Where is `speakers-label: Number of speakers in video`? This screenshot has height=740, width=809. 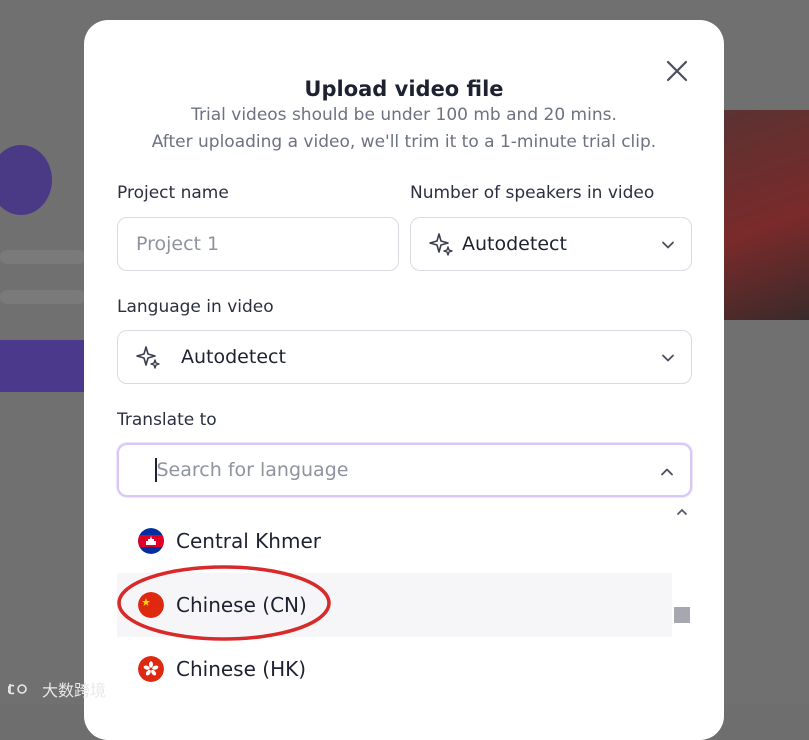 speakers-label: Number of speakers in video is located at coordinates (532, 193).